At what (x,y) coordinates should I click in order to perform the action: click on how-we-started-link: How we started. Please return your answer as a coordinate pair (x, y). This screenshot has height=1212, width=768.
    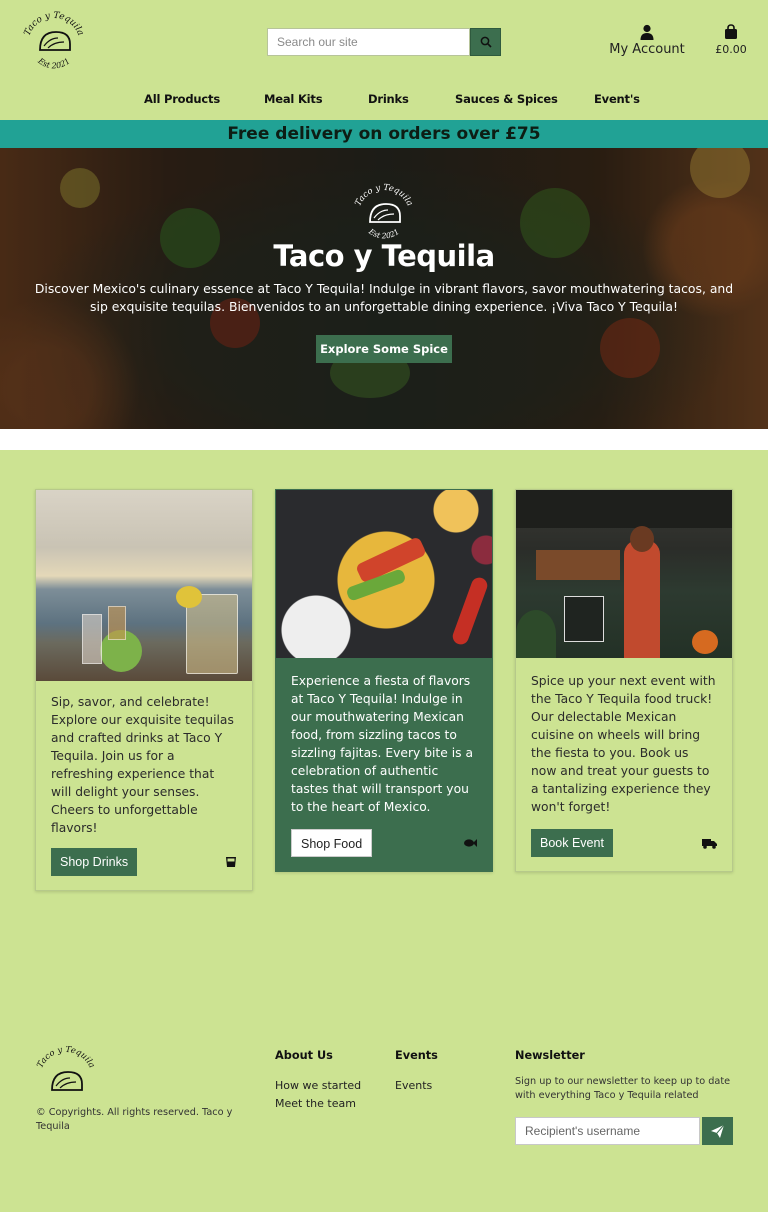
    Looking at the image, I should click on (318, 1085).